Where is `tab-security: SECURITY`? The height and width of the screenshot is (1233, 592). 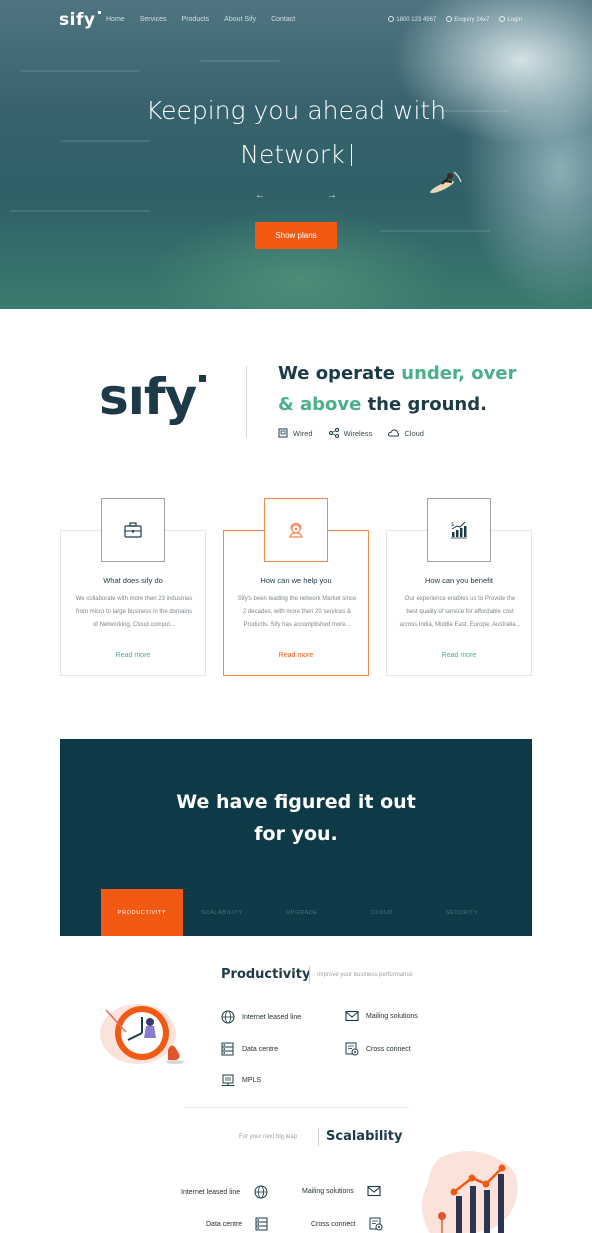 tab-security: SECURITY is located at coordinates (462, 912).